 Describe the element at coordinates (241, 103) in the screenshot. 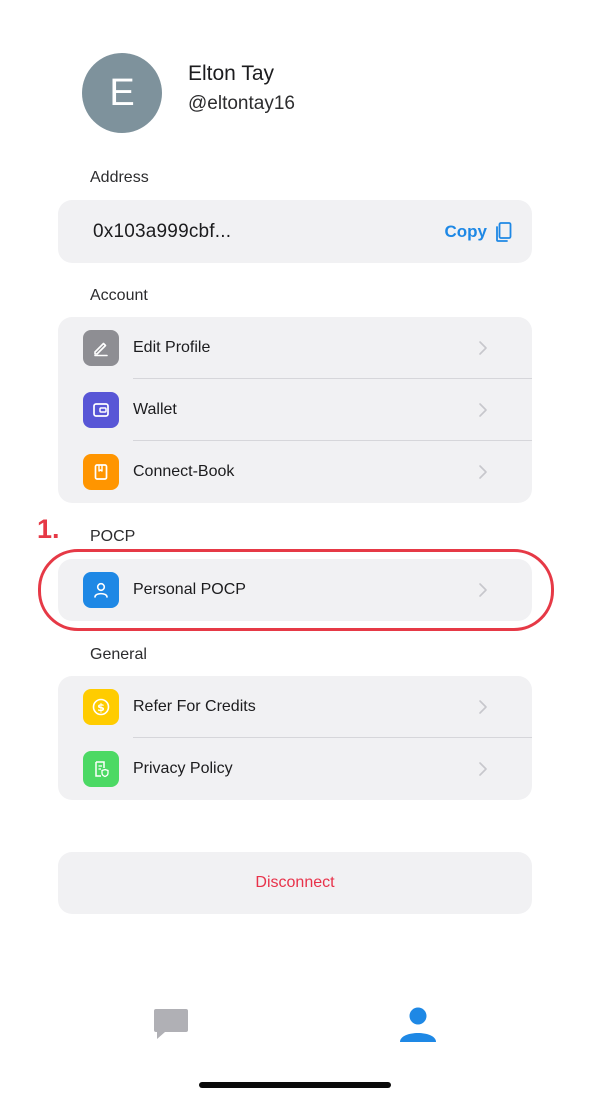

I see `profile-handle: @eltontay16` at that location.